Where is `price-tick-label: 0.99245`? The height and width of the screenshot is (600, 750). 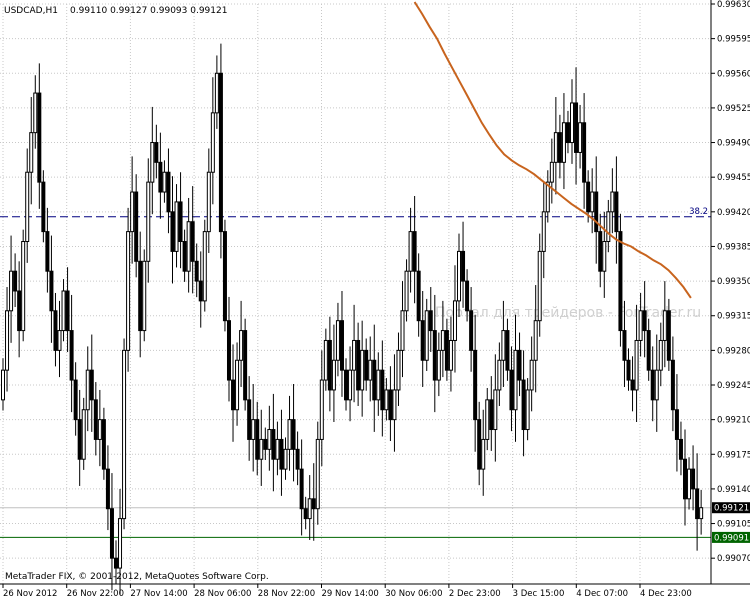 price-tick-label: 0.99245 is located at coordinates (733, 386).